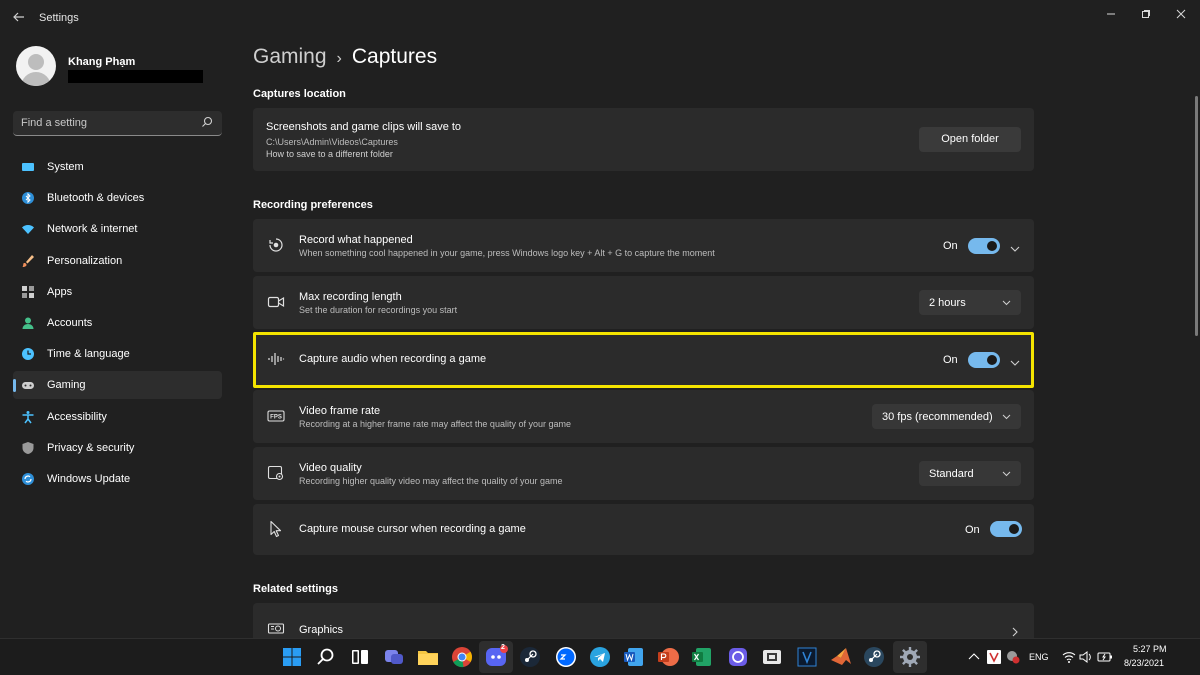 This screenshot has height=675, width=1200. Describe the element at coordinates (1015, 630) in the screenshot. I see `chevron-right-icon` at that location.